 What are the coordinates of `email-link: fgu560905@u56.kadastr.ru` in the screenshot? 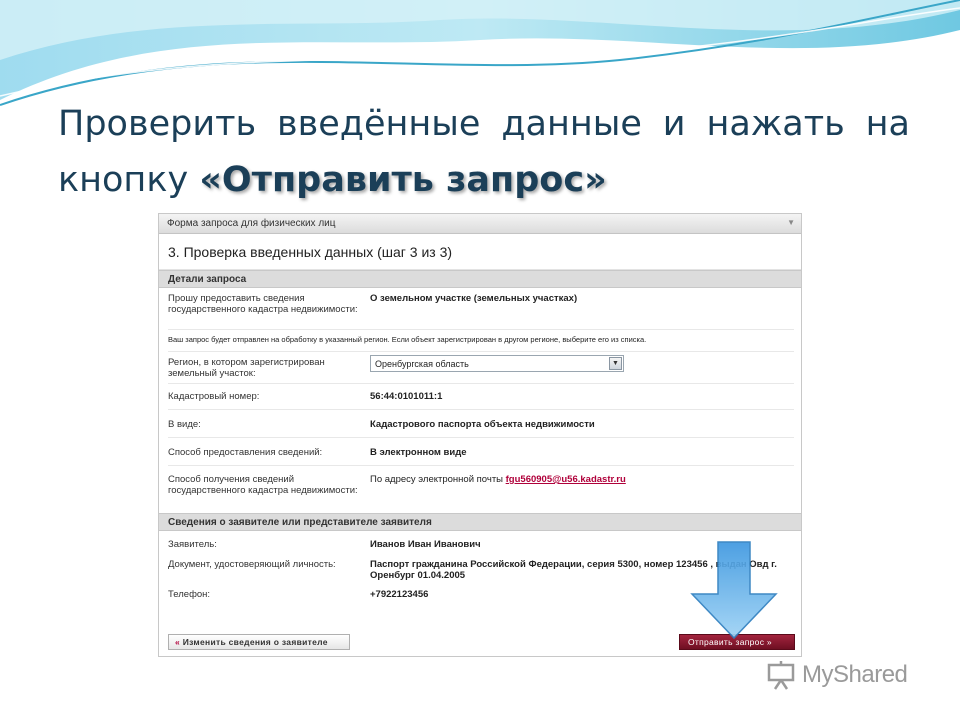 It's located at (566, 479).